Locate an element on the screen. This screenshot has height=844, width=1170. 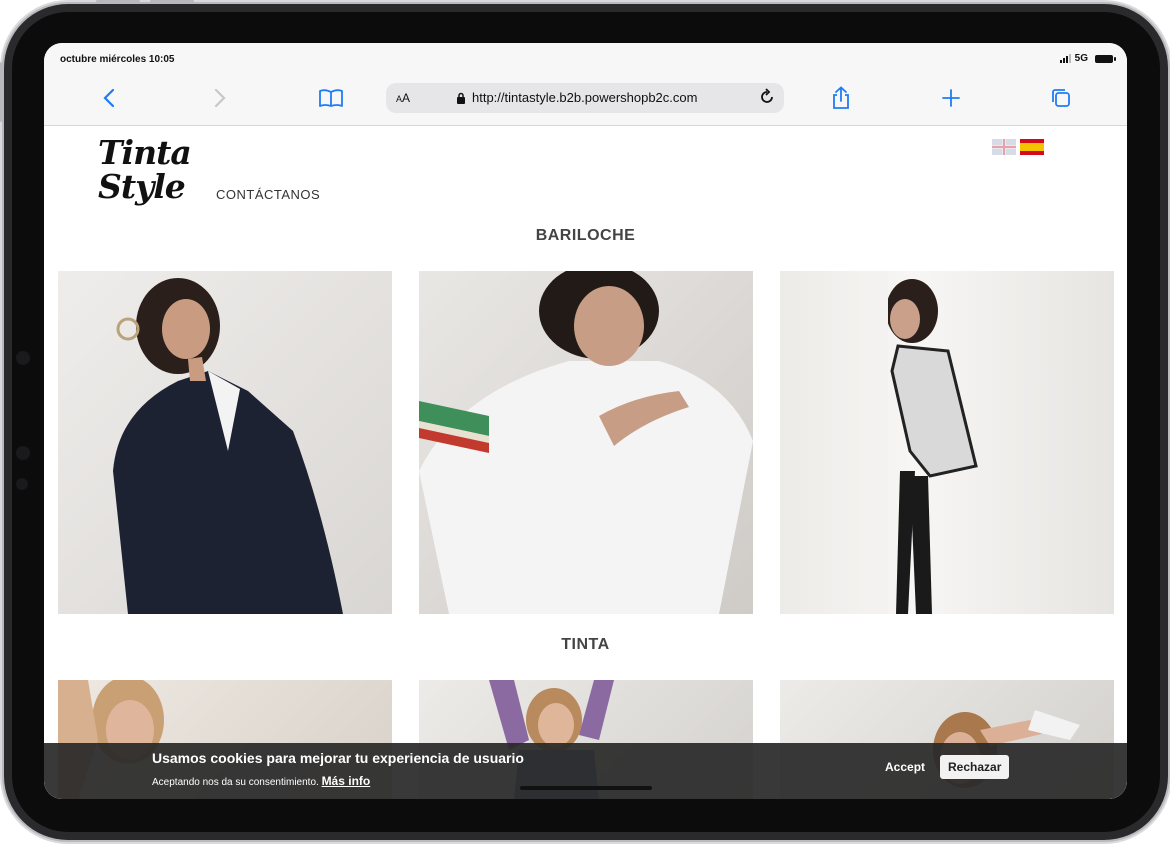
tabs-icon is located at coordinates (1061, 98).